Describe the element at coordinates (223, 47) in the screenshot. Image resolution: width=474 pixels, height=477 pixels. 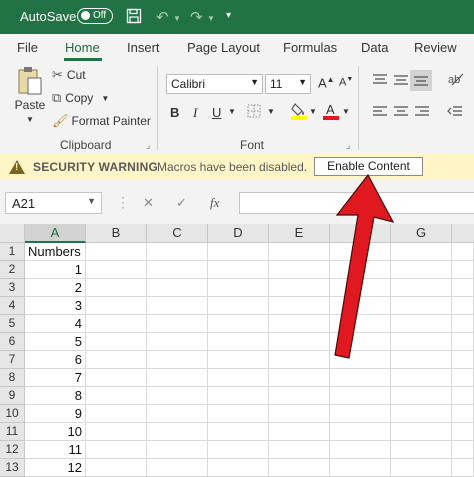
I see `tab-page-layout: Page Layout` at that location.